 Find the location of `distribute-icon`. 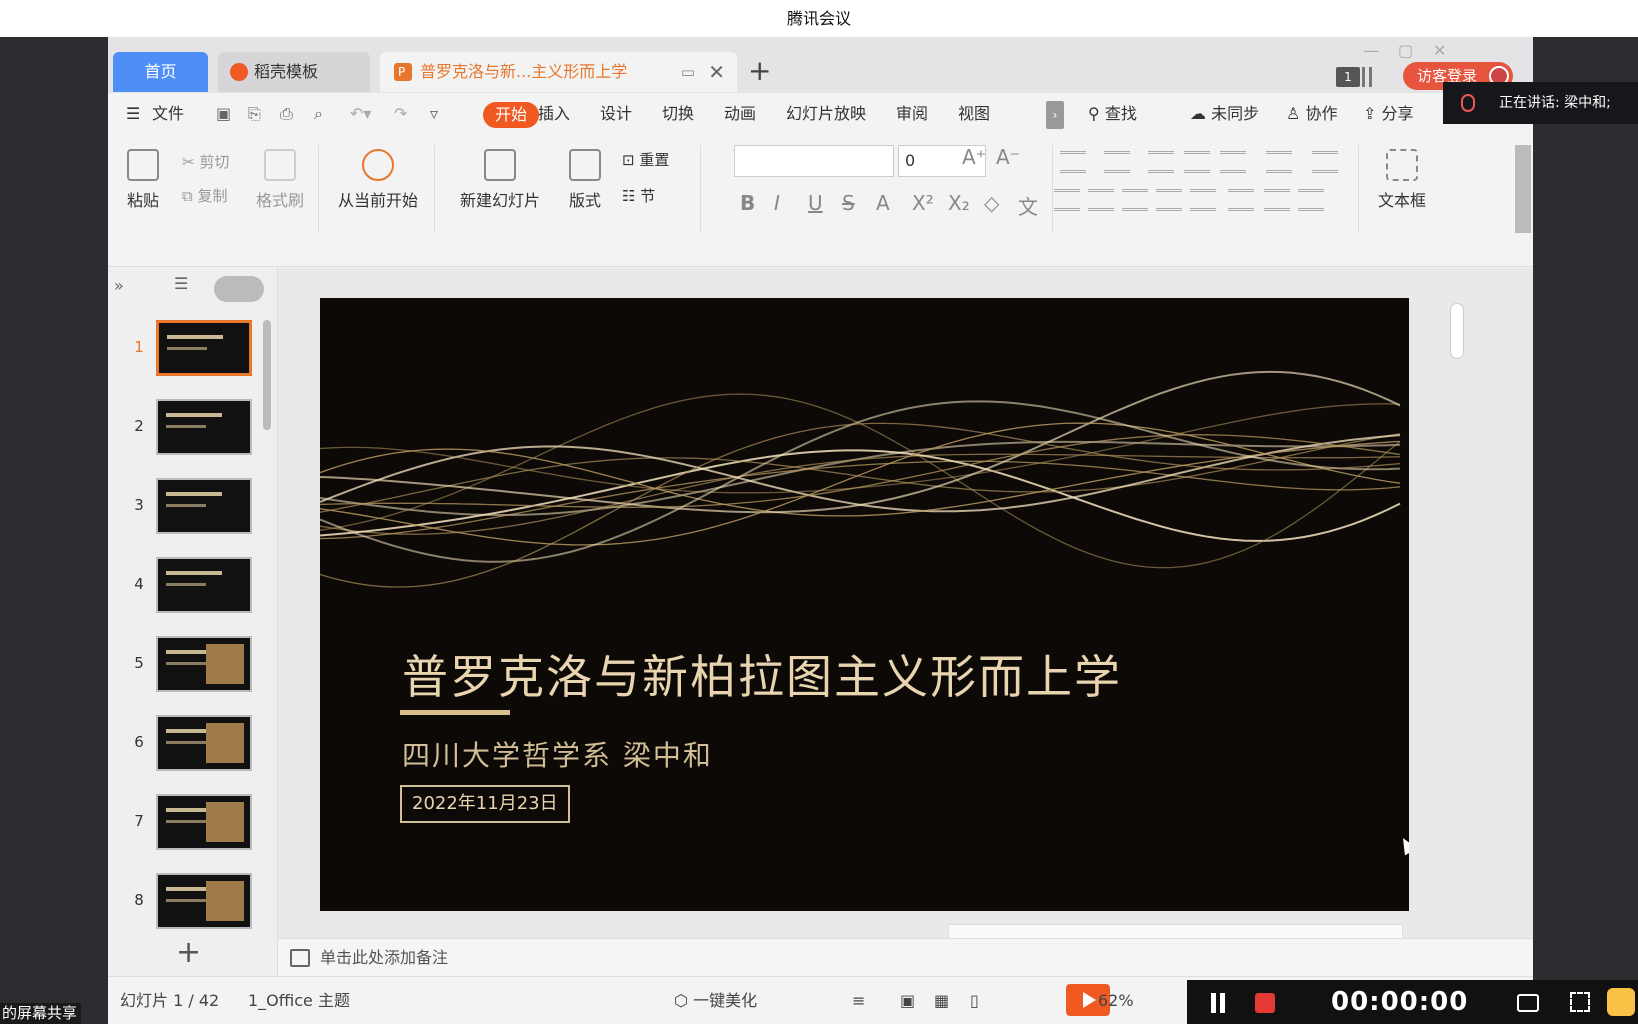

distribute-icon is located at coordinates (1203, 200).